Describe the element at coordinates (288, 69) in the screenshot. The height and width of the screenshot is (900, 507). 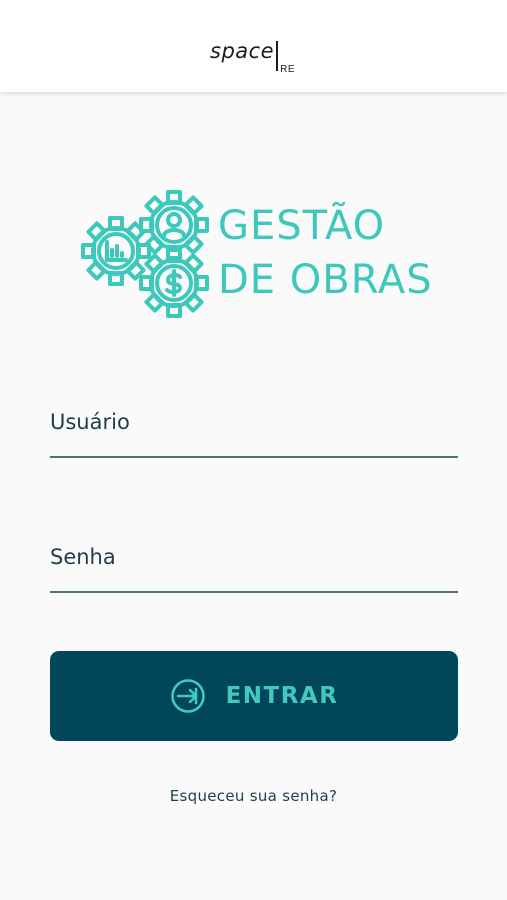
I see `brand-suffix: RE` at that location.